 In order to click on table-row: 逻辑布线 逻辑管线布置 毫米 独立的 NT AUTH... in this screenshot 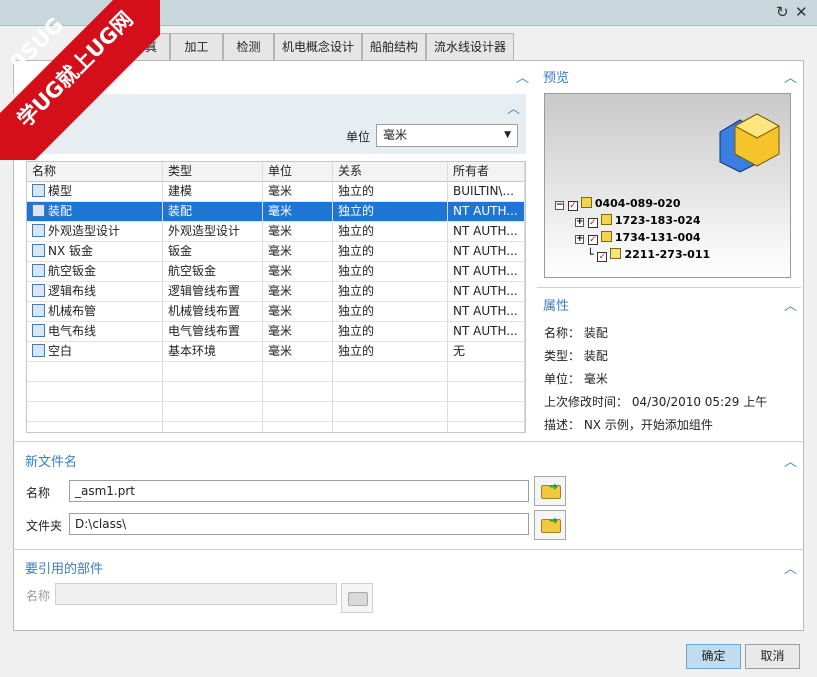, I will do `click(276, 292)`.